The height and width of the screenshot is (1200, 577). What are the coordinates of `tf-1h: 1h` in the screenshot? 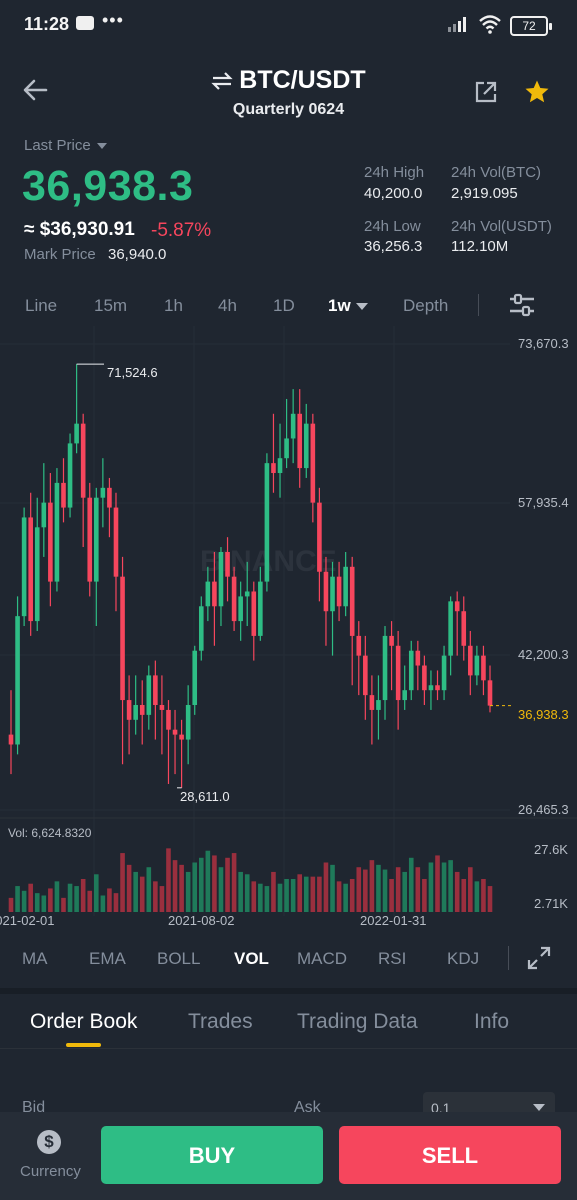 It's located at (173, 306).